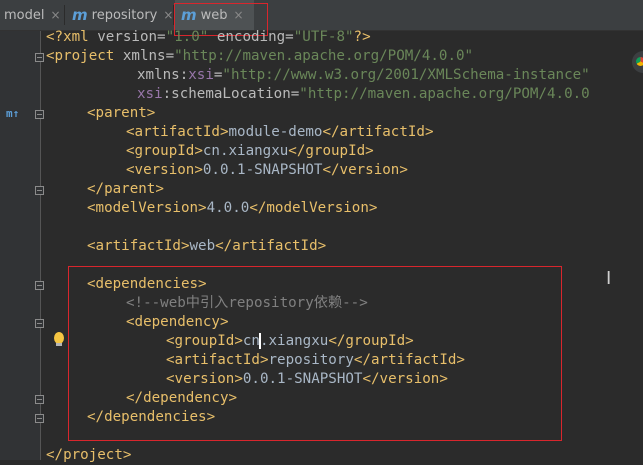 The width and height of the screenshot is (643, 465). What do you see at coordinates (12, 113) in the screenshot?
I see `maven-goal-icon: m↑` at bounding box center [12, 113].